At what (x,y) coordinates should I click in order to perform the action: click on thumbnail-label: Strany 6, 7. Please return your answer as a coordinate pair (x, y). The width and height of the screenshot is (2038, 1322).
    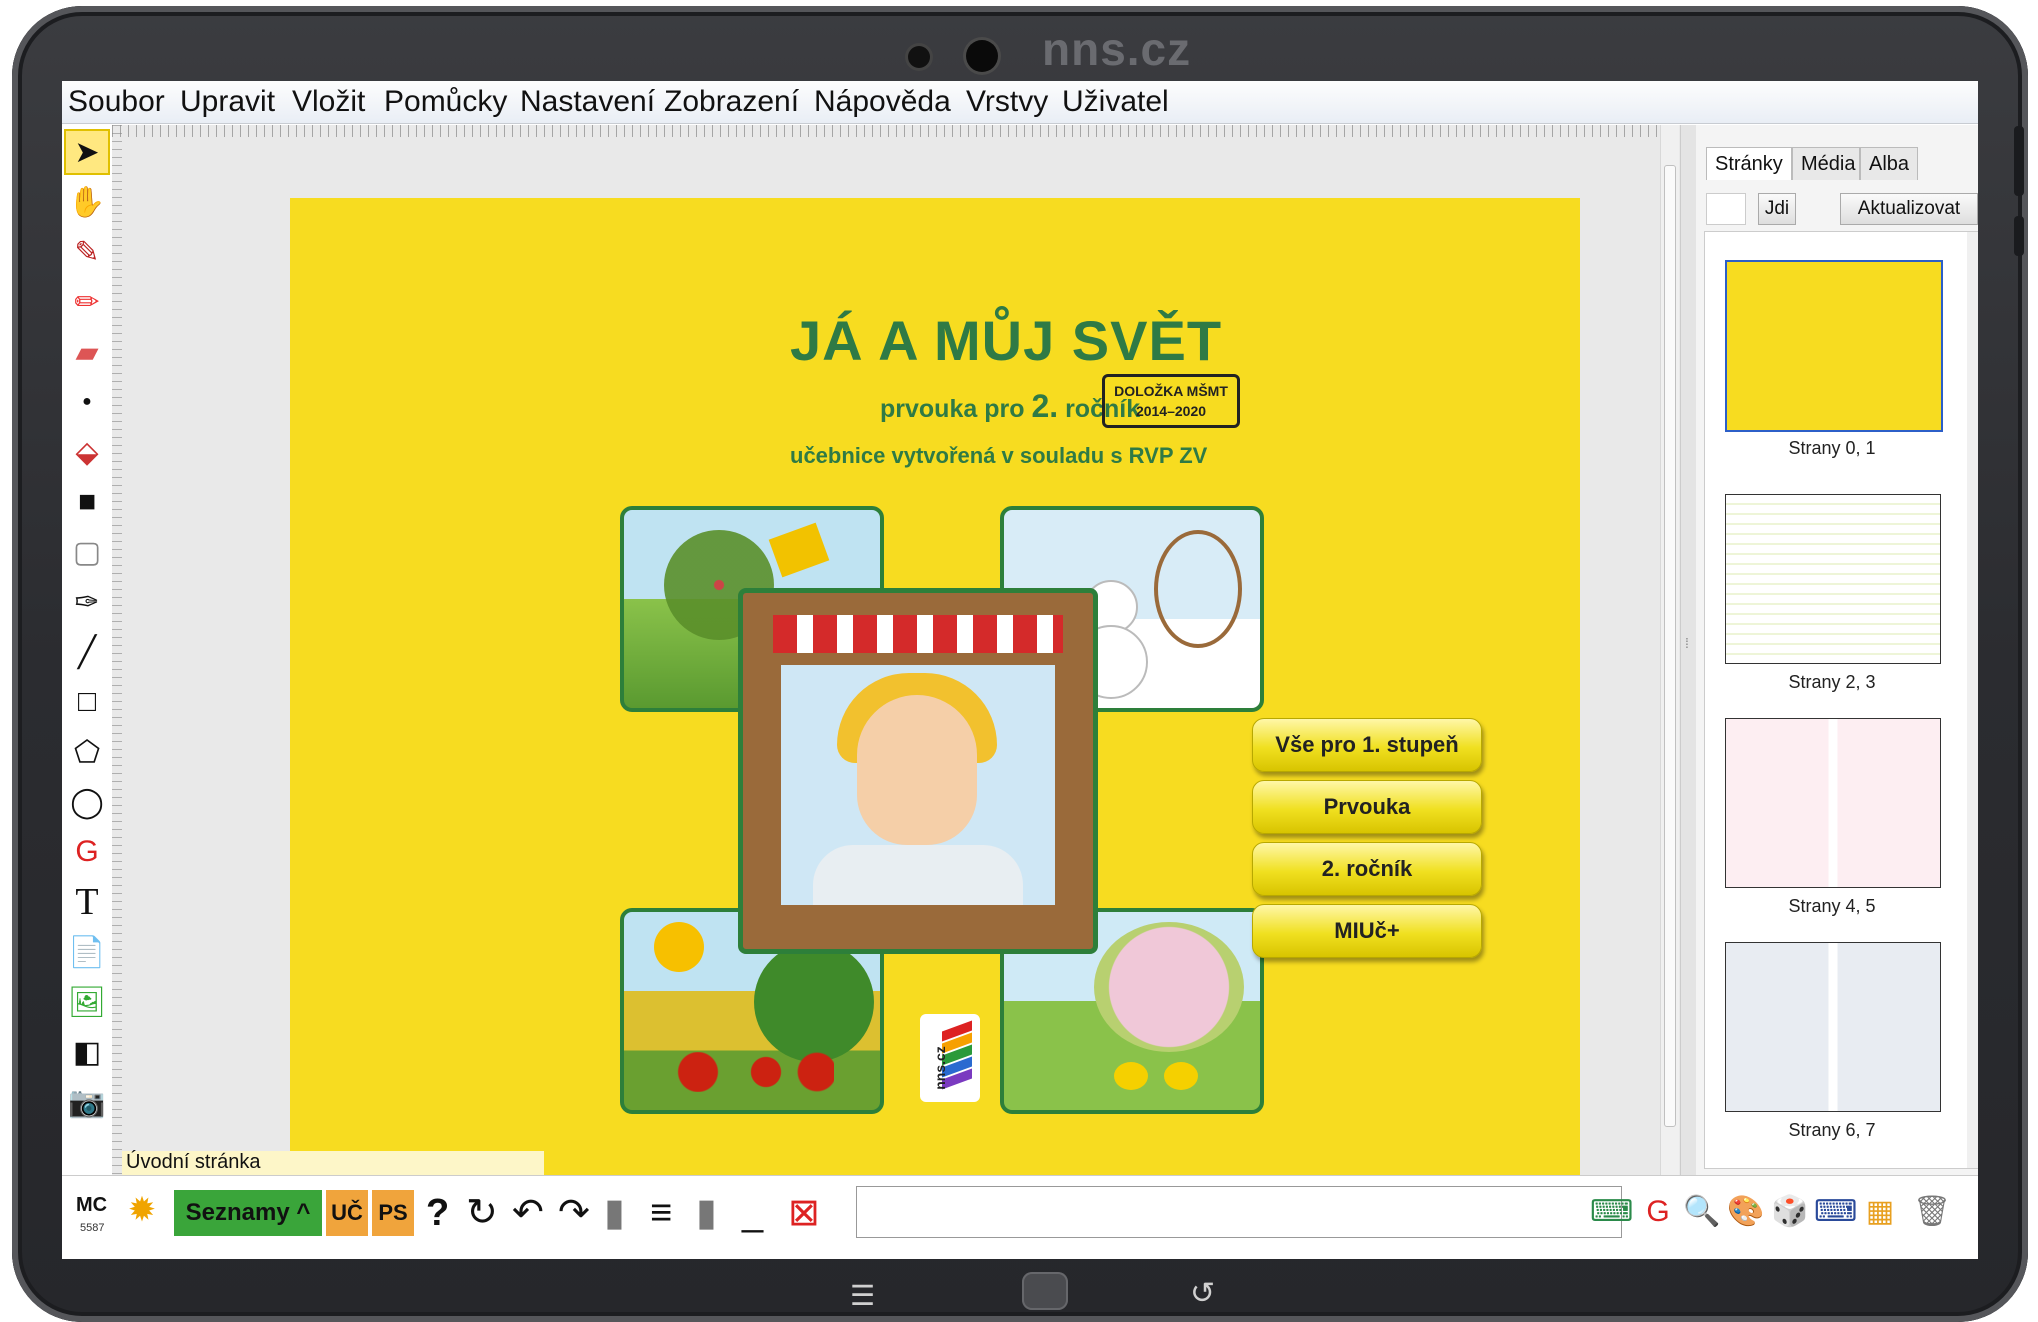
    Looking at the image, I should click on (1832, 1130).